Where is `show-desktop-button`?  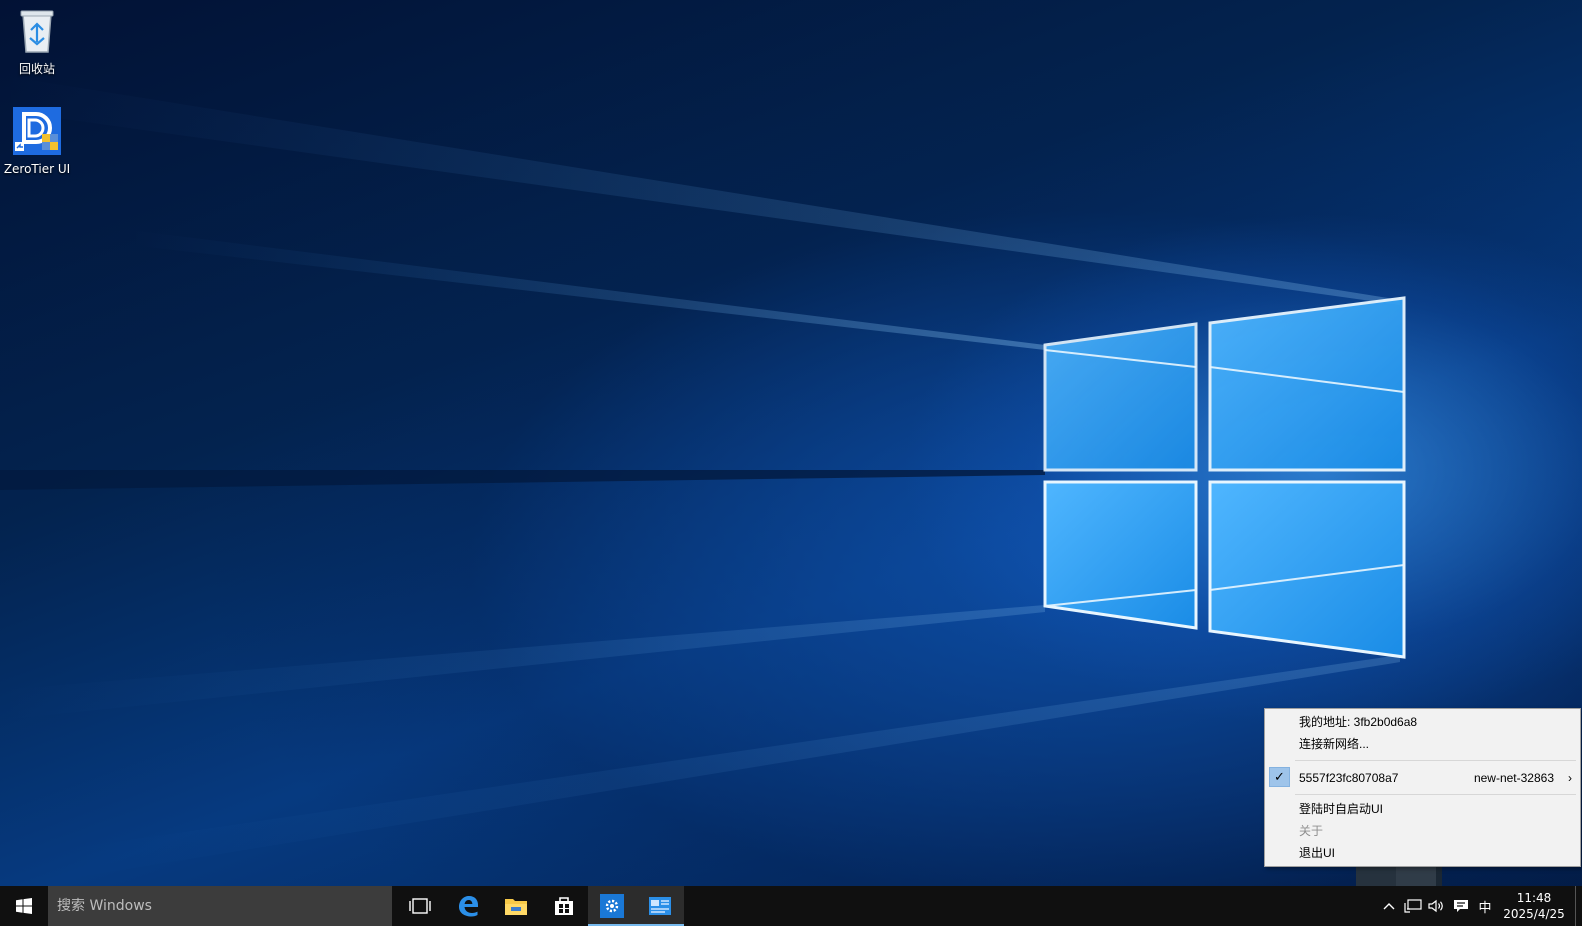
show-desktop-button is located at coordinates (1578, 906).